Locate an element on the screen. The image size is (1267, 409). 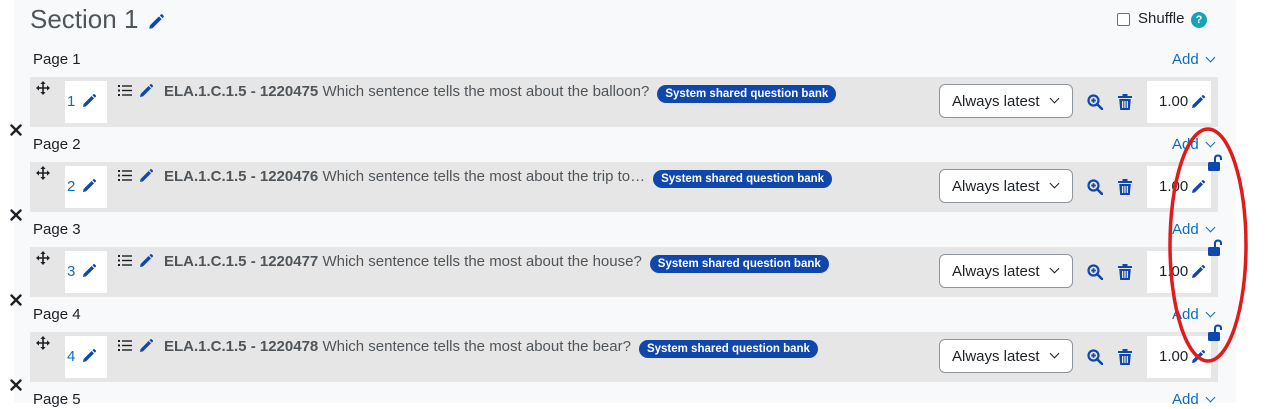
slot-number: 4 is located at coordinates (71, 356).